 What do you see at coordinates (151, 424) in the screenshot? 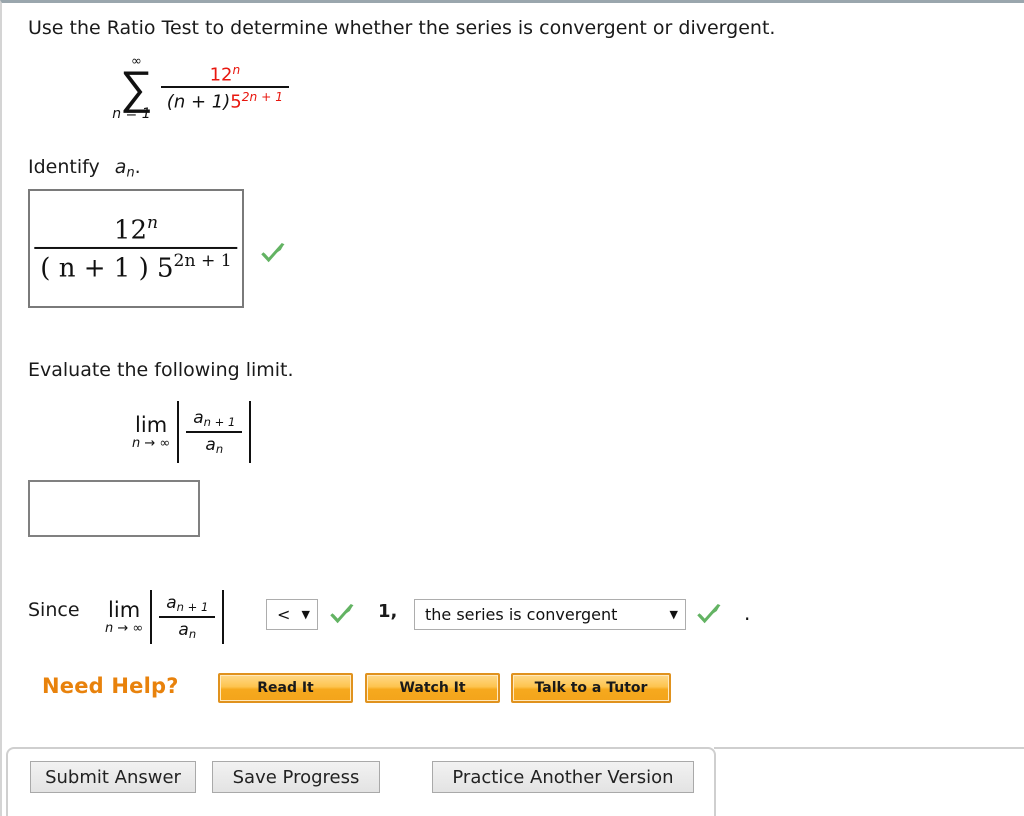
I see `limit-text: lim` at bounding box center [151, 424].